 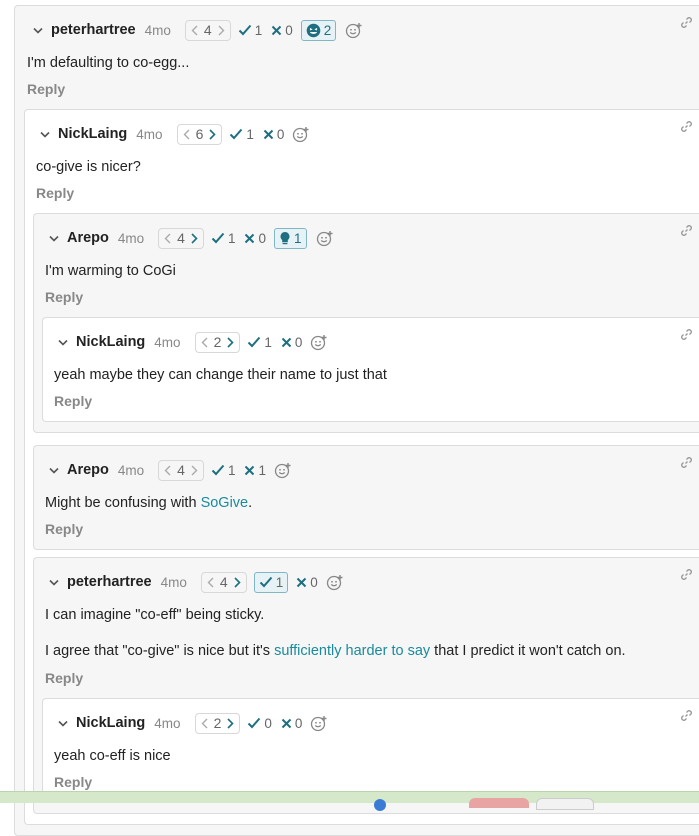 I want to click on reaction-badge: 2, so click(x=318, y=30).